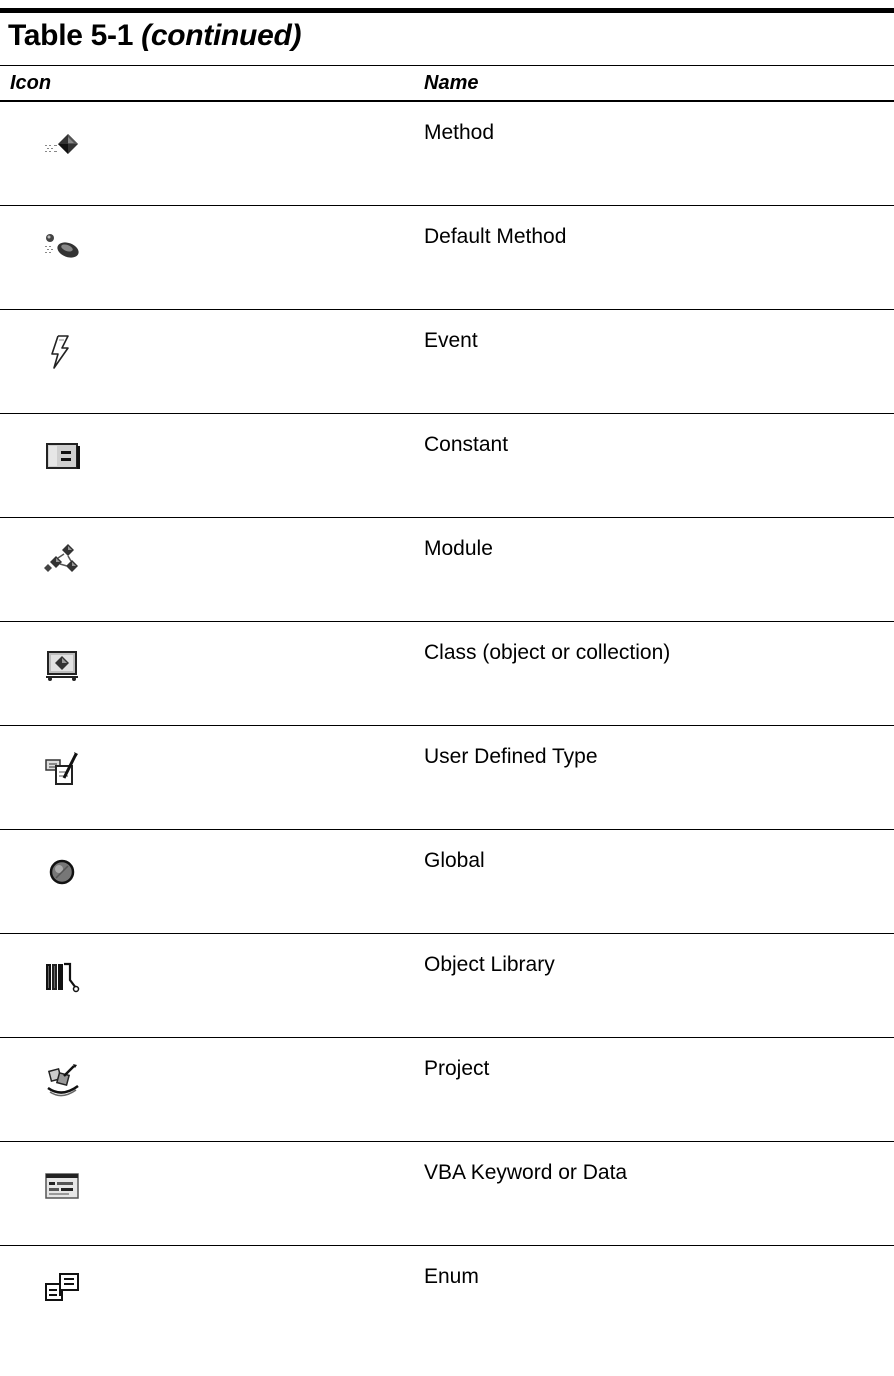  What do you see at coordinates (447, 570) in the screenshot?
I see `table-row: Module` at bounding box center [447, 570].